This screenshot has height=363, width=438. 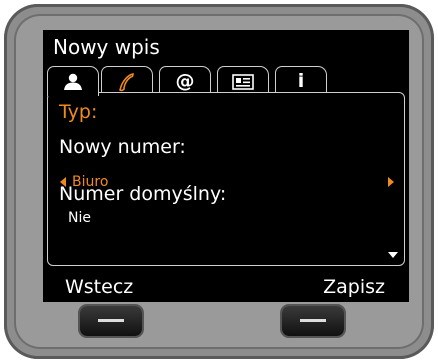 What do you see at coordinates (391, 182) in the screenshot?
I see `arrow-right-icon` at bounding box center [391, 182].